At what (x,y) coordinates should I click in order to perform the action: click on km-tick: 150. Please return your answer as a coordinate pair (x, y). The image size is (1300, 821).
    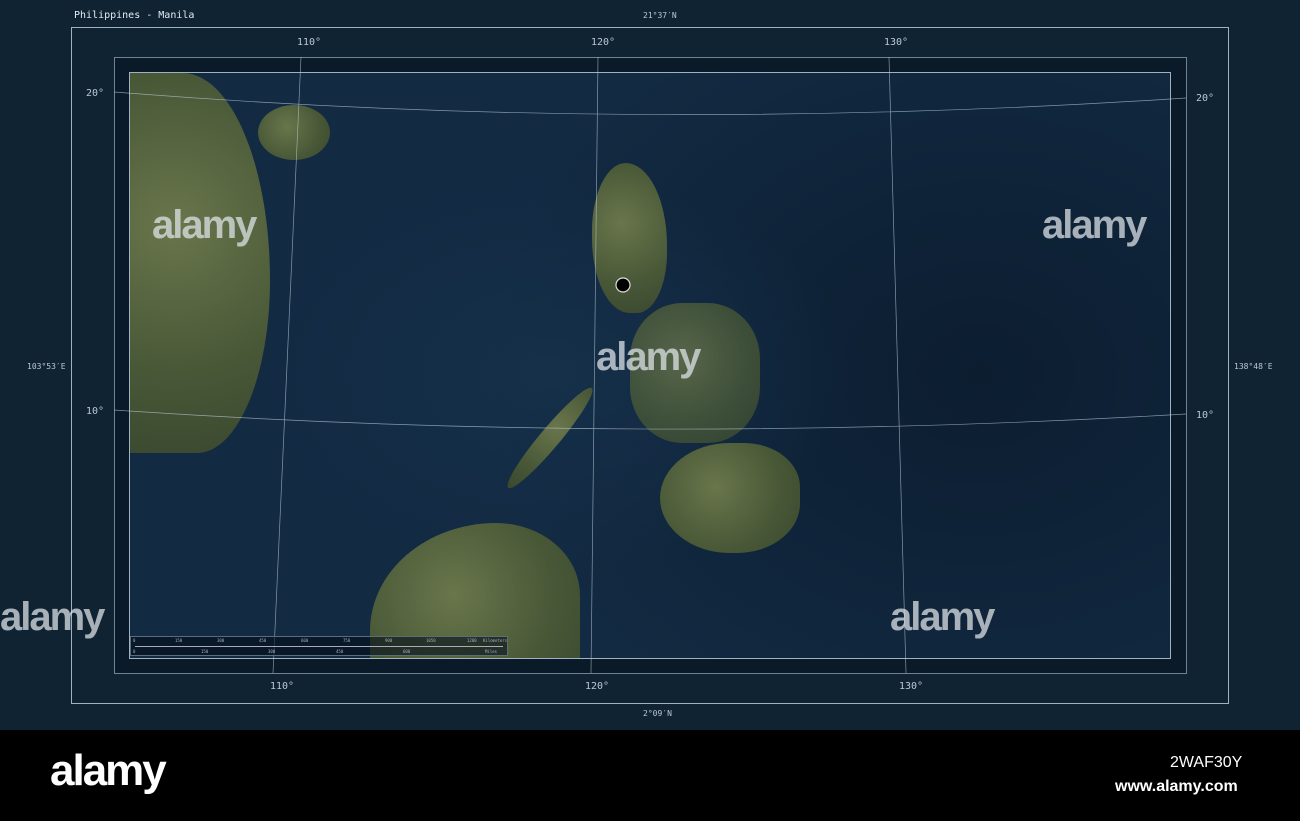
    Looking at the image, I should click on (179, 640).